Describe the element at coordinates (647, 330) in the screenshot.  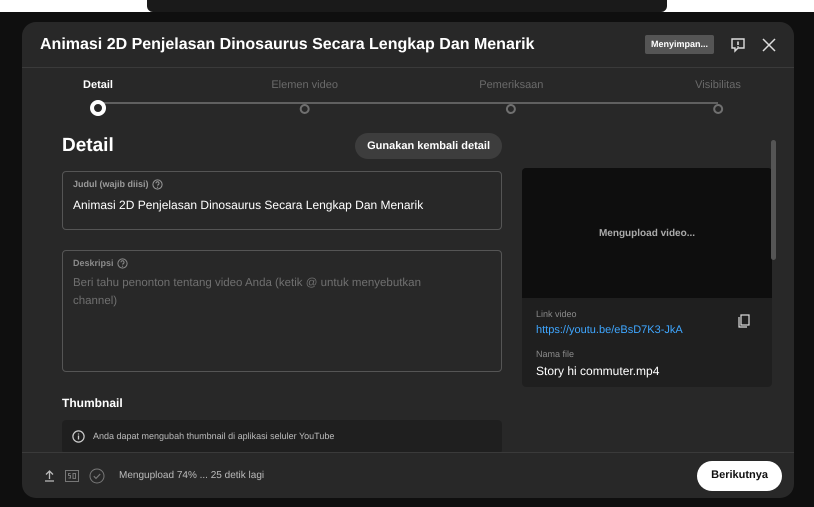
I see `video-link: https://youtu.be/eBsD7K3-JkA` at that location.